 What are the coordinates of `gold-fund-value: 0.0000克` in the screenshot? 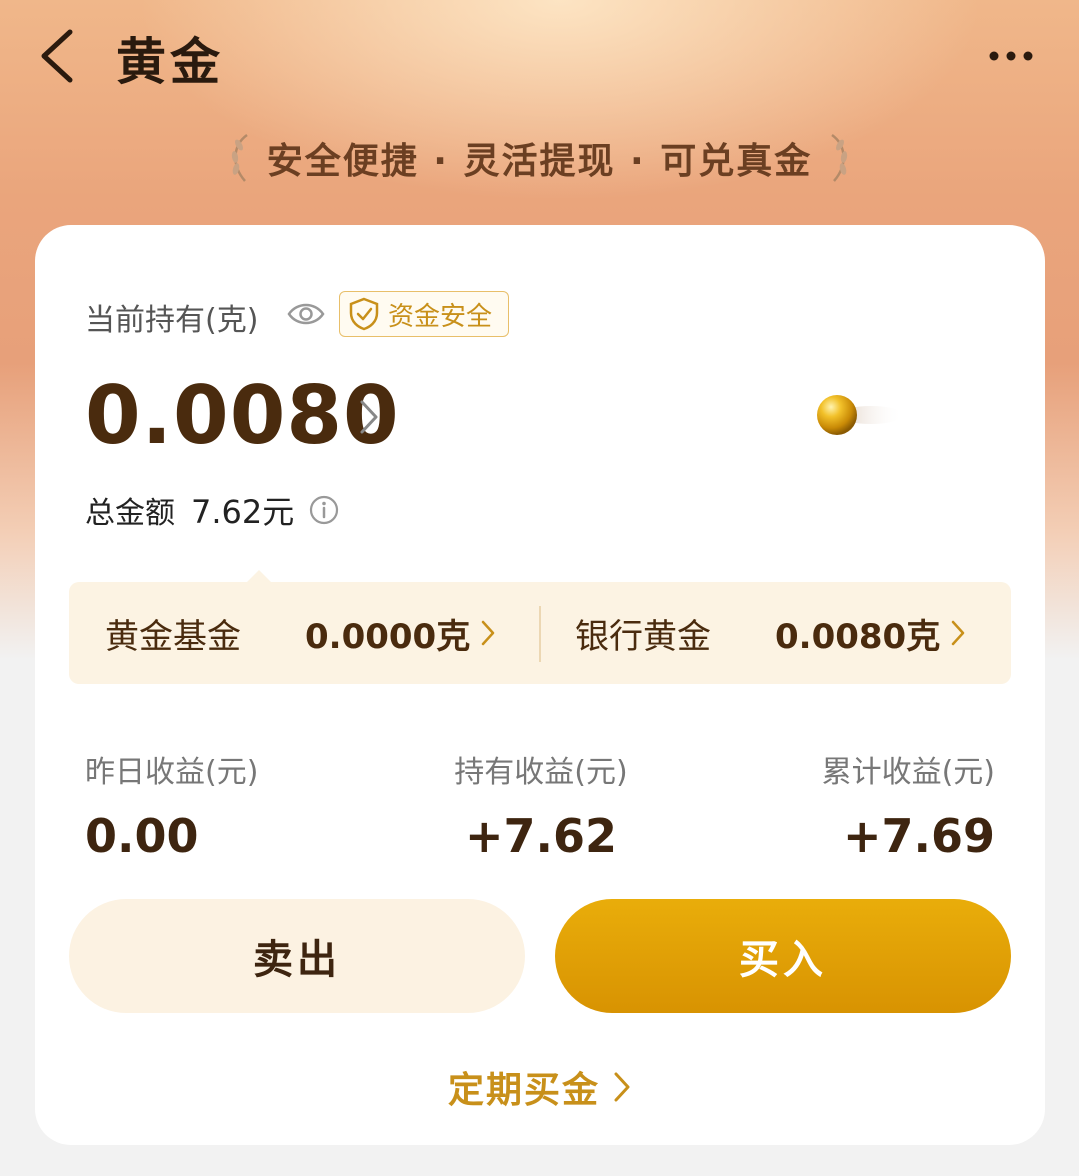 It's located at (388, 636).